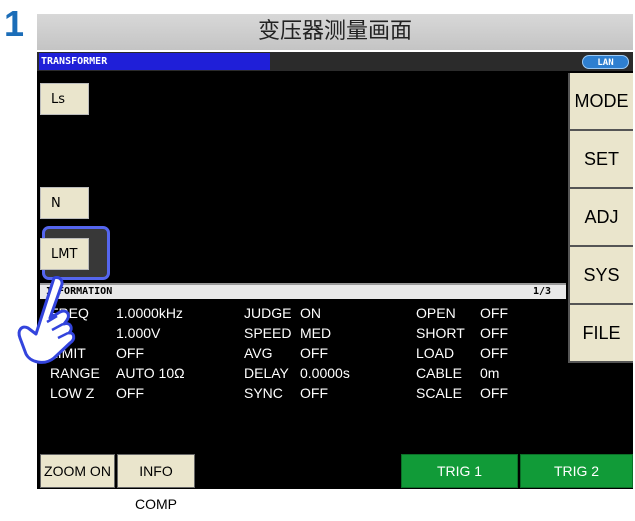  I want to click on lan-indicator: LAN, so click(605, 62).